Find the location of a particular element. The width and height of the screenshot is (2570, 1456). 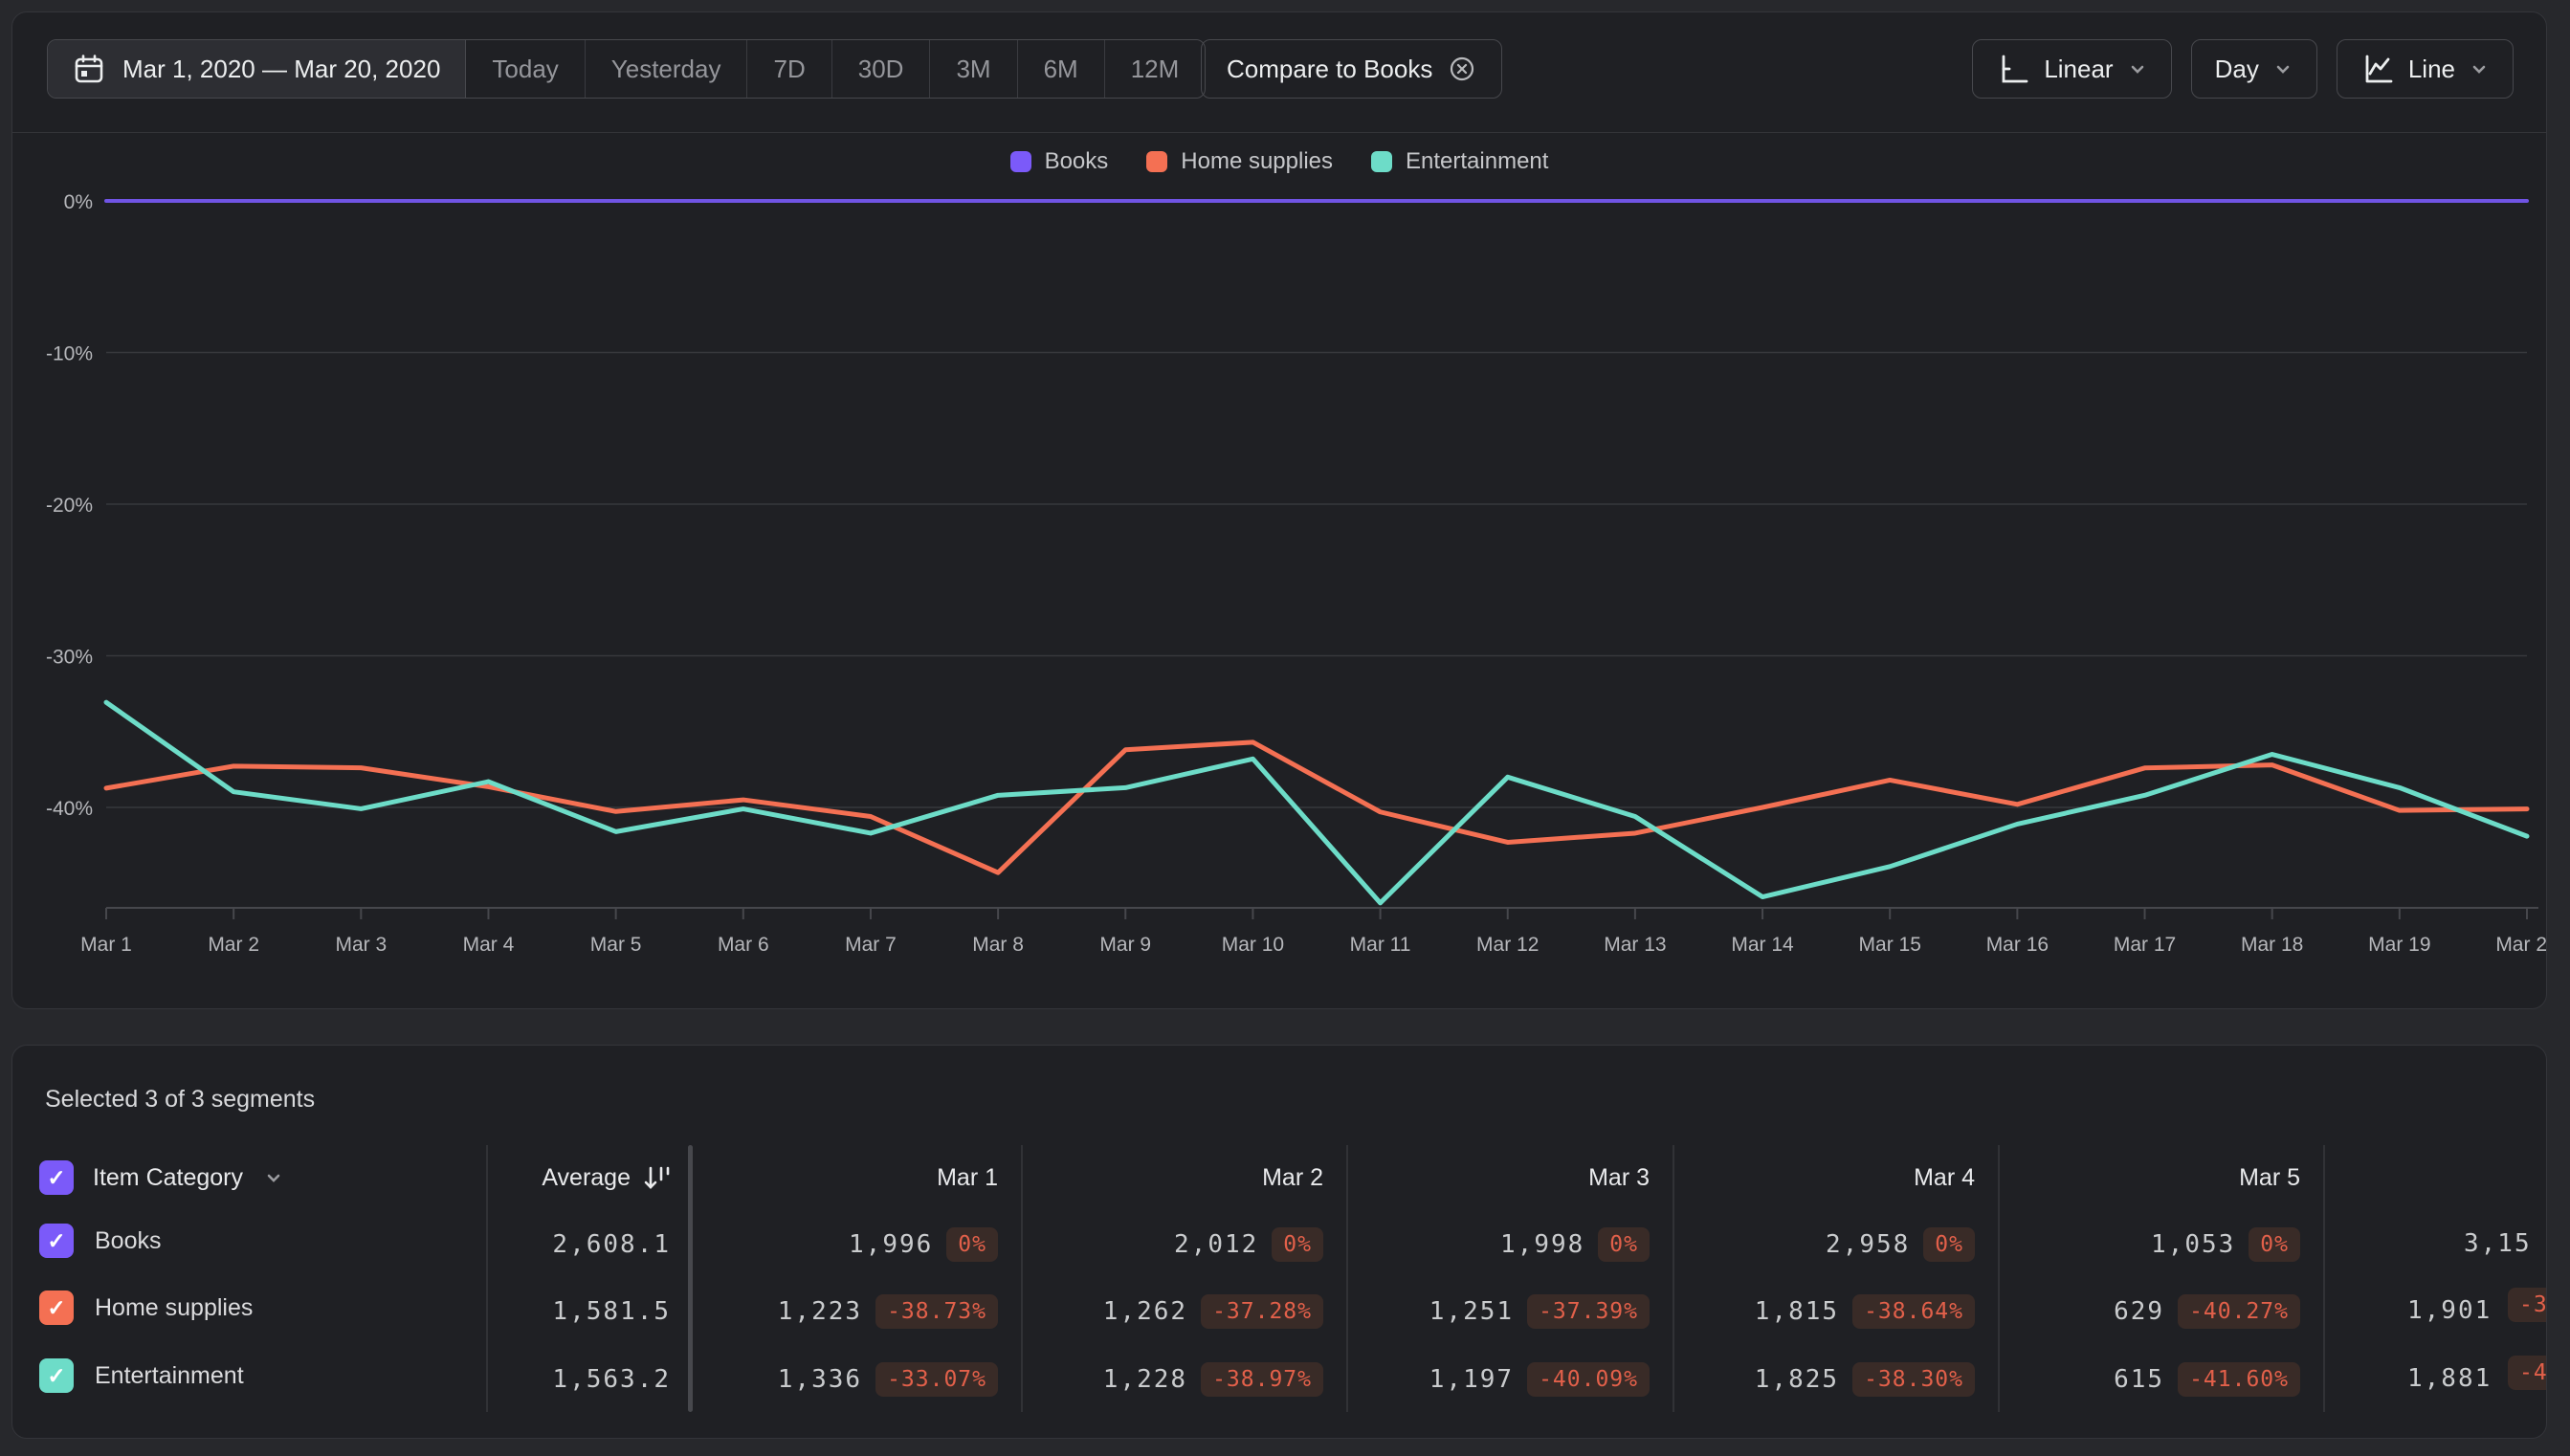

sort-descending-icon is located at coordinates (657, 1177).